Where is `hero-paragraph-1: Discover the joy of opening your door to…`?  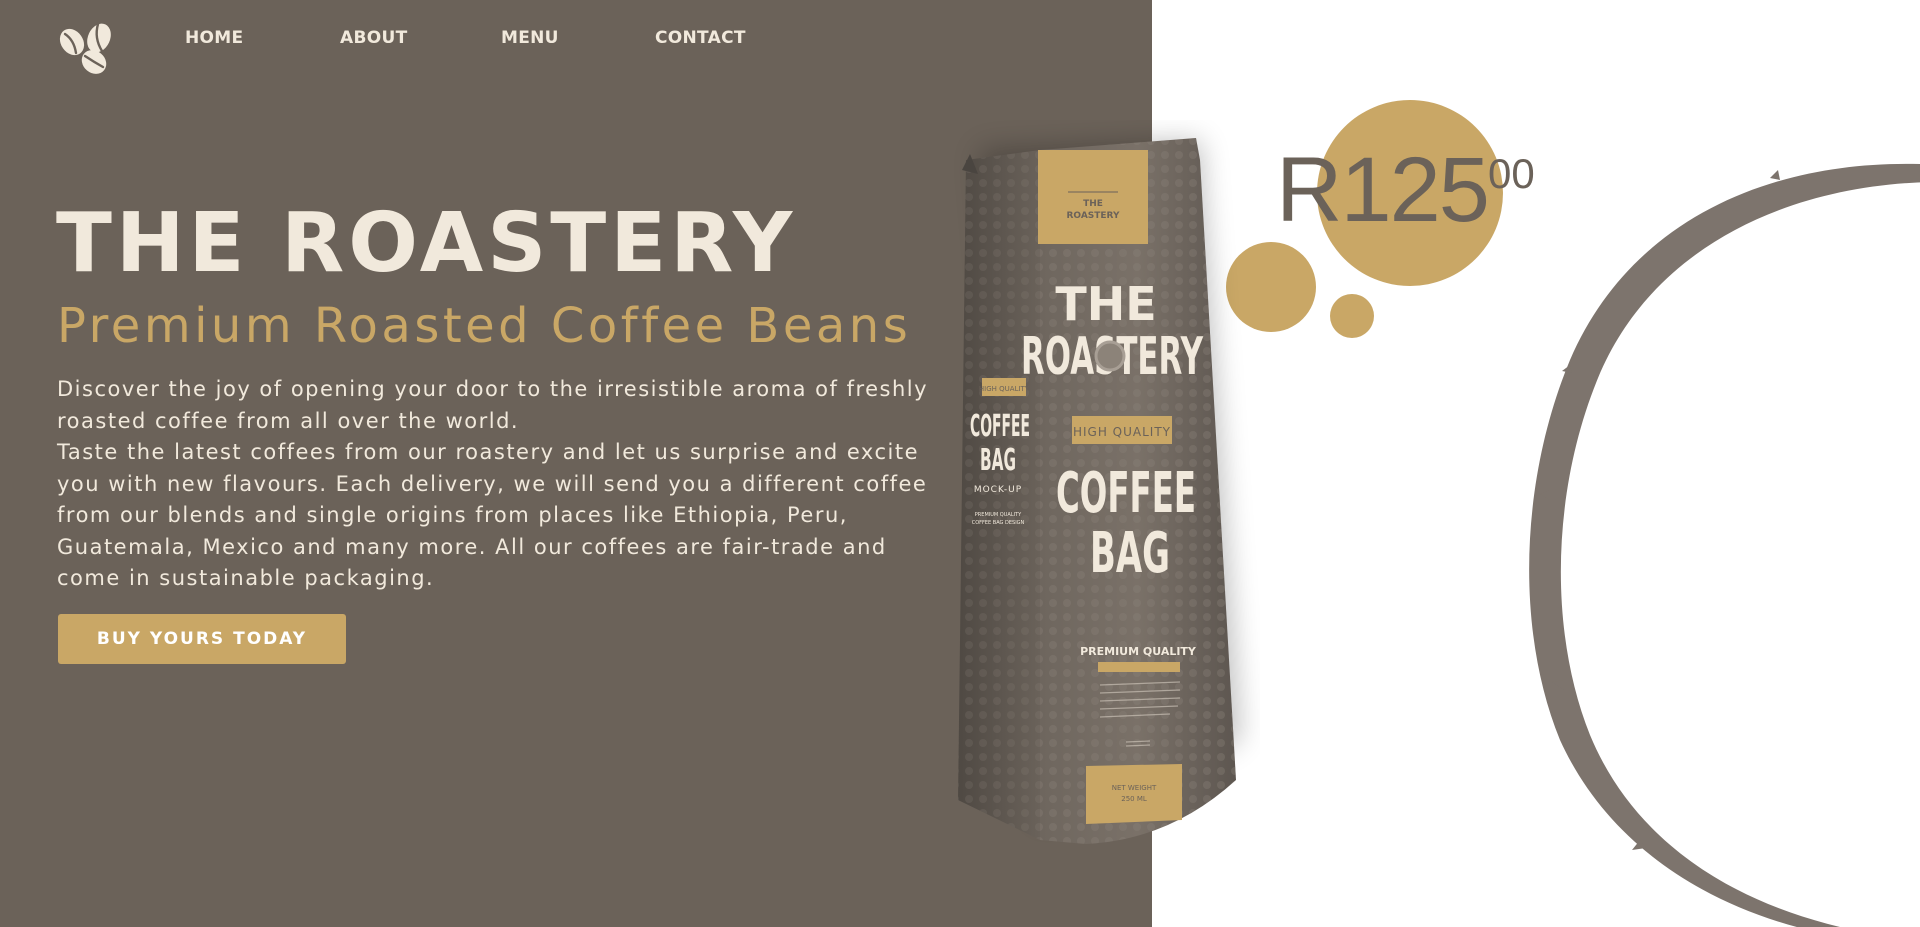 hero-paragraph-1: Discover the joy of opening your door to… is located at coordinates (493, 405).